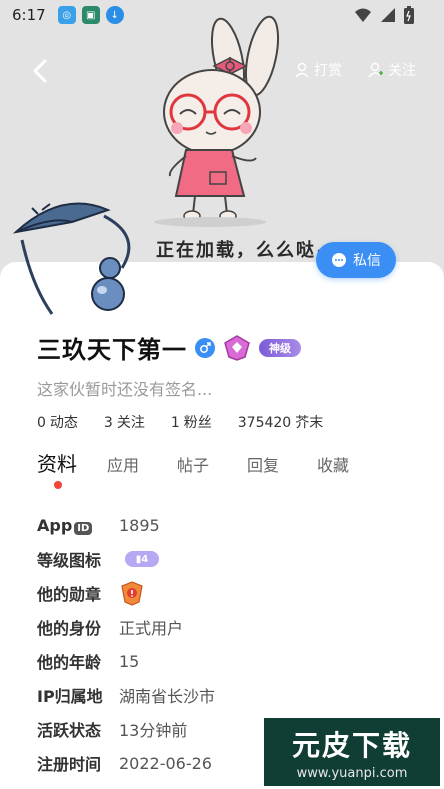  What do you see at coordinates (69, 594) in the screenshot?
I see `medal-label: 他的勋章` at bounding box center [69, 594].